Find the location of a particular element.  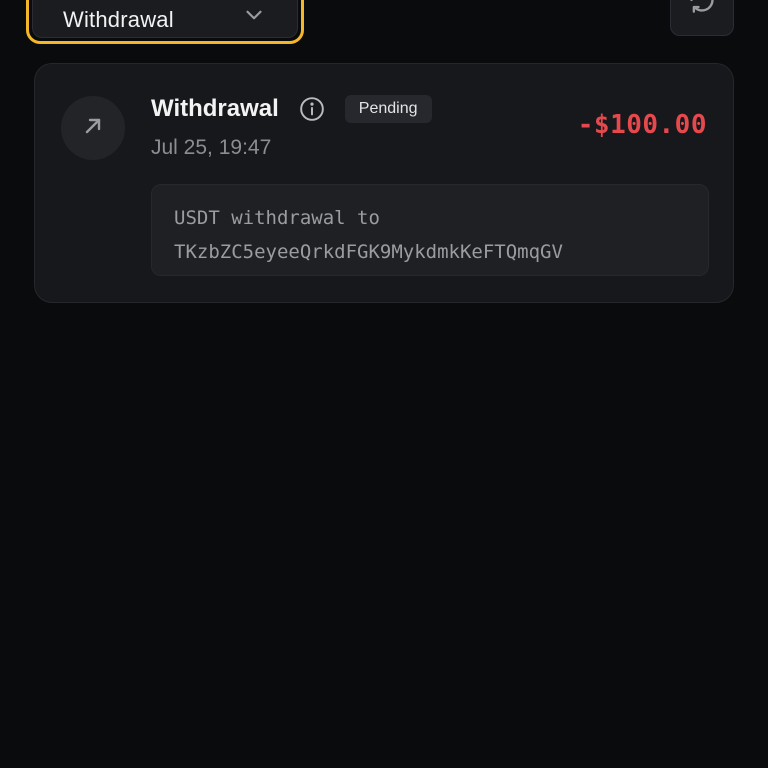

arrow-up-right-icon is located at coordinates (93, 128).